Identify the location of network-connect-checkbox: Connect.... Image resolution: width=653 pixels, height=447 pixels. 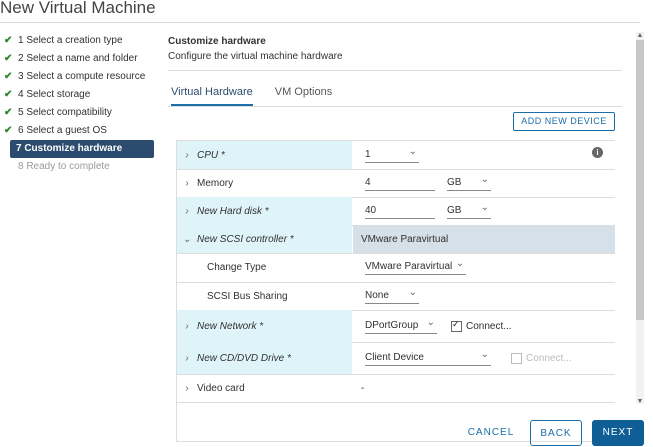
(481, 325).